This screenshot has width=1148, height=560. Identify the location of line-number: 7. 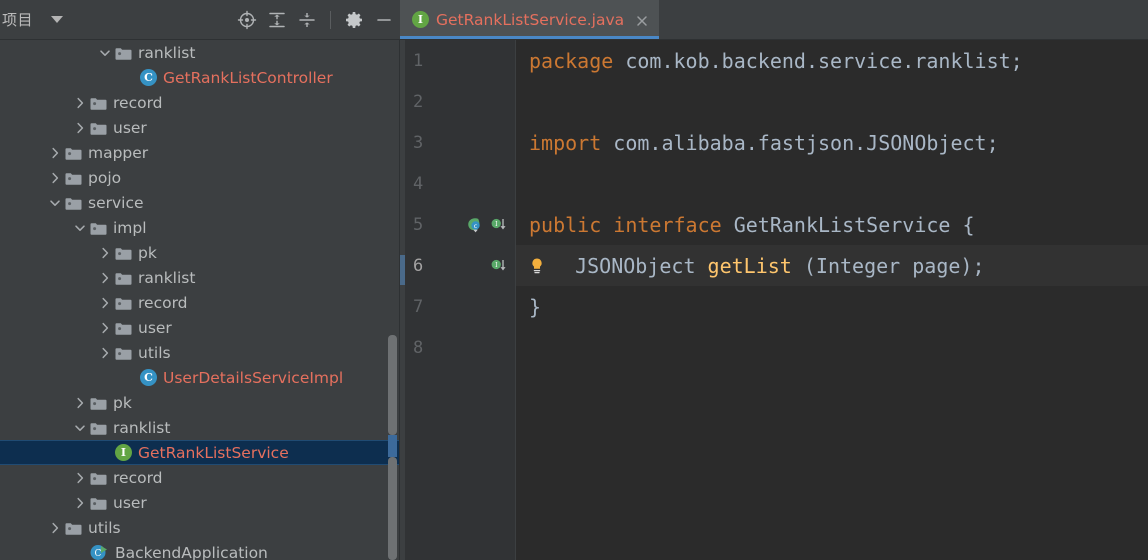
(418, 306).